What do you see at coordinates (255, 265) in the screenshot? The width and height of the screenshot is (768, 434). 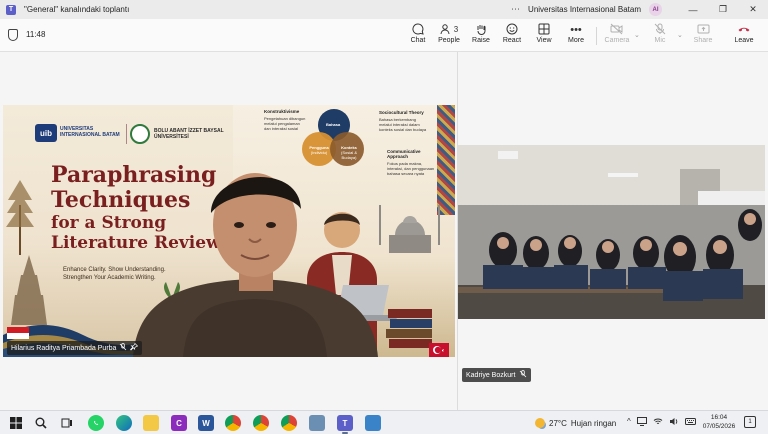 I see `presenter-person` at bounding box center [255, 265].